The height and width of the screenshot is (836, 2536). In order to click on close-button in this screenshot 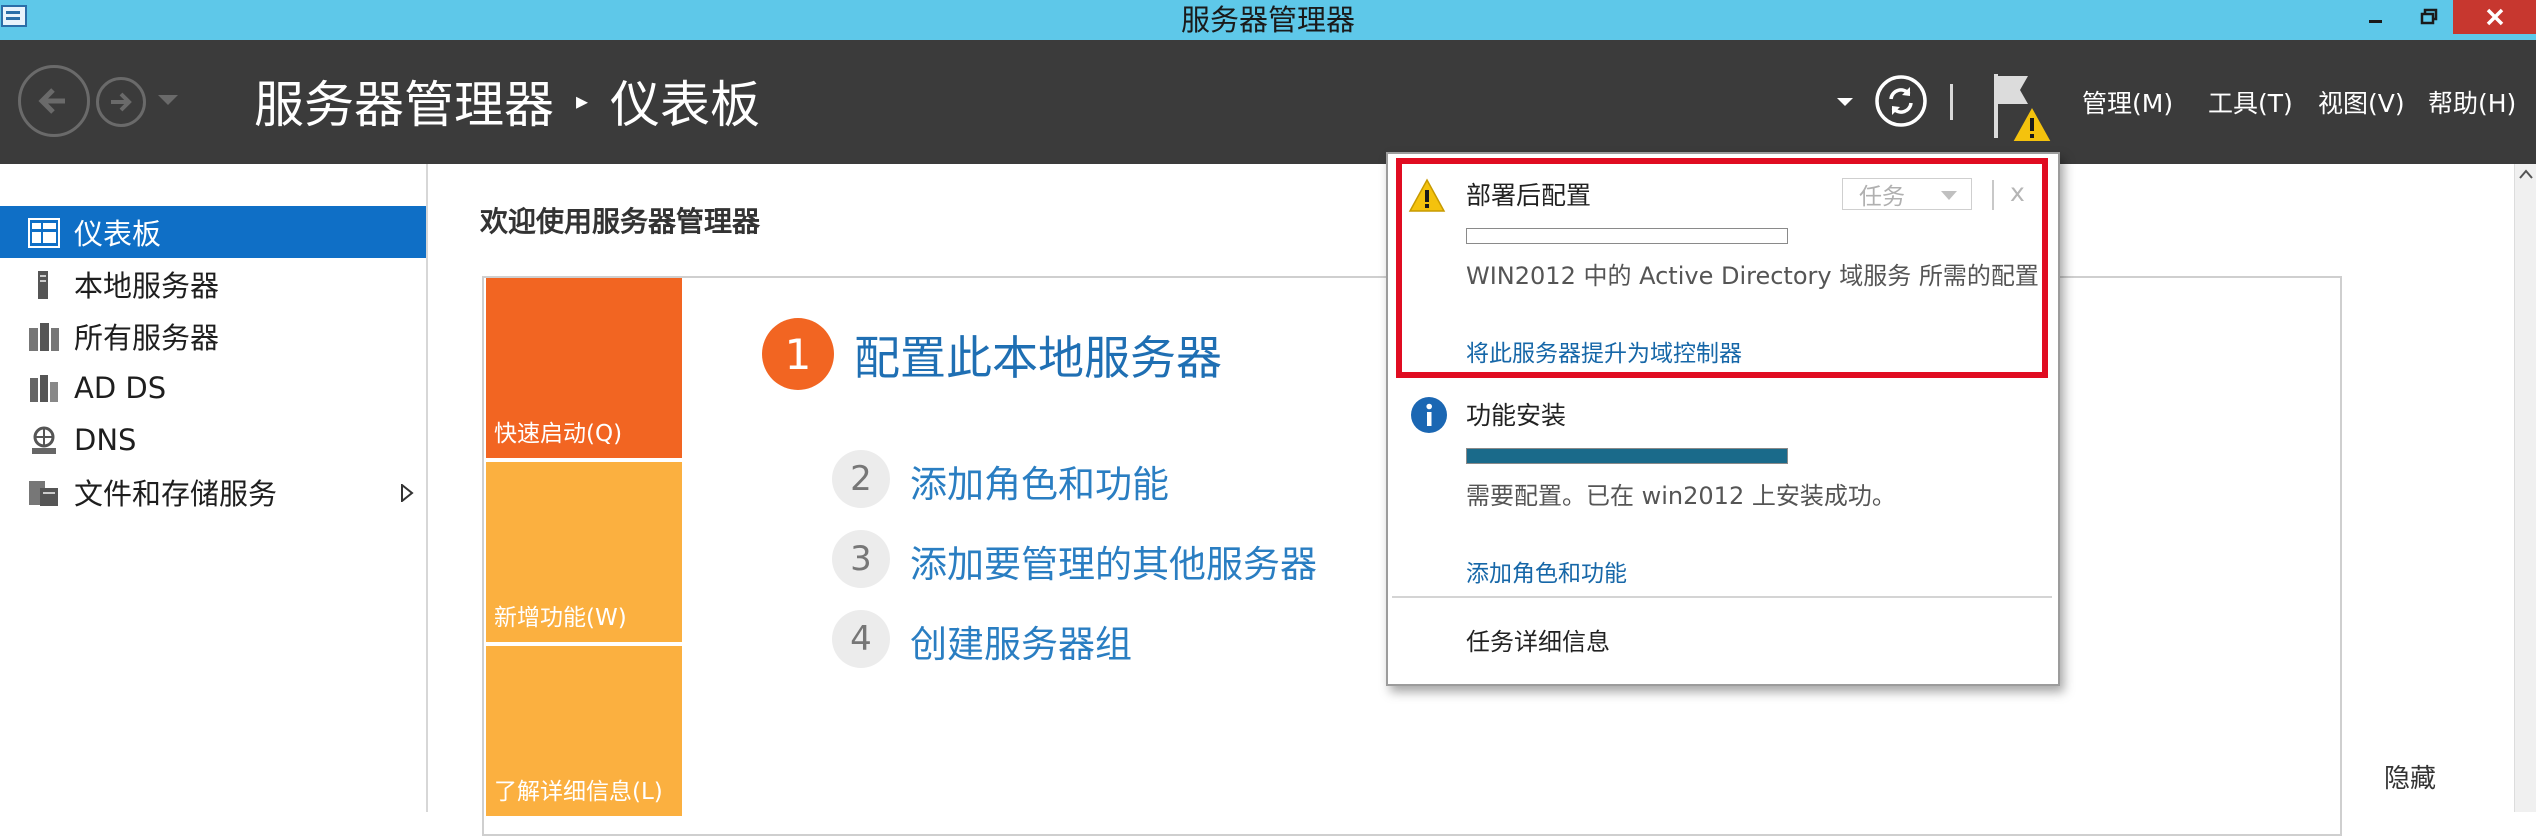, I will do `click(2494, 17)`.